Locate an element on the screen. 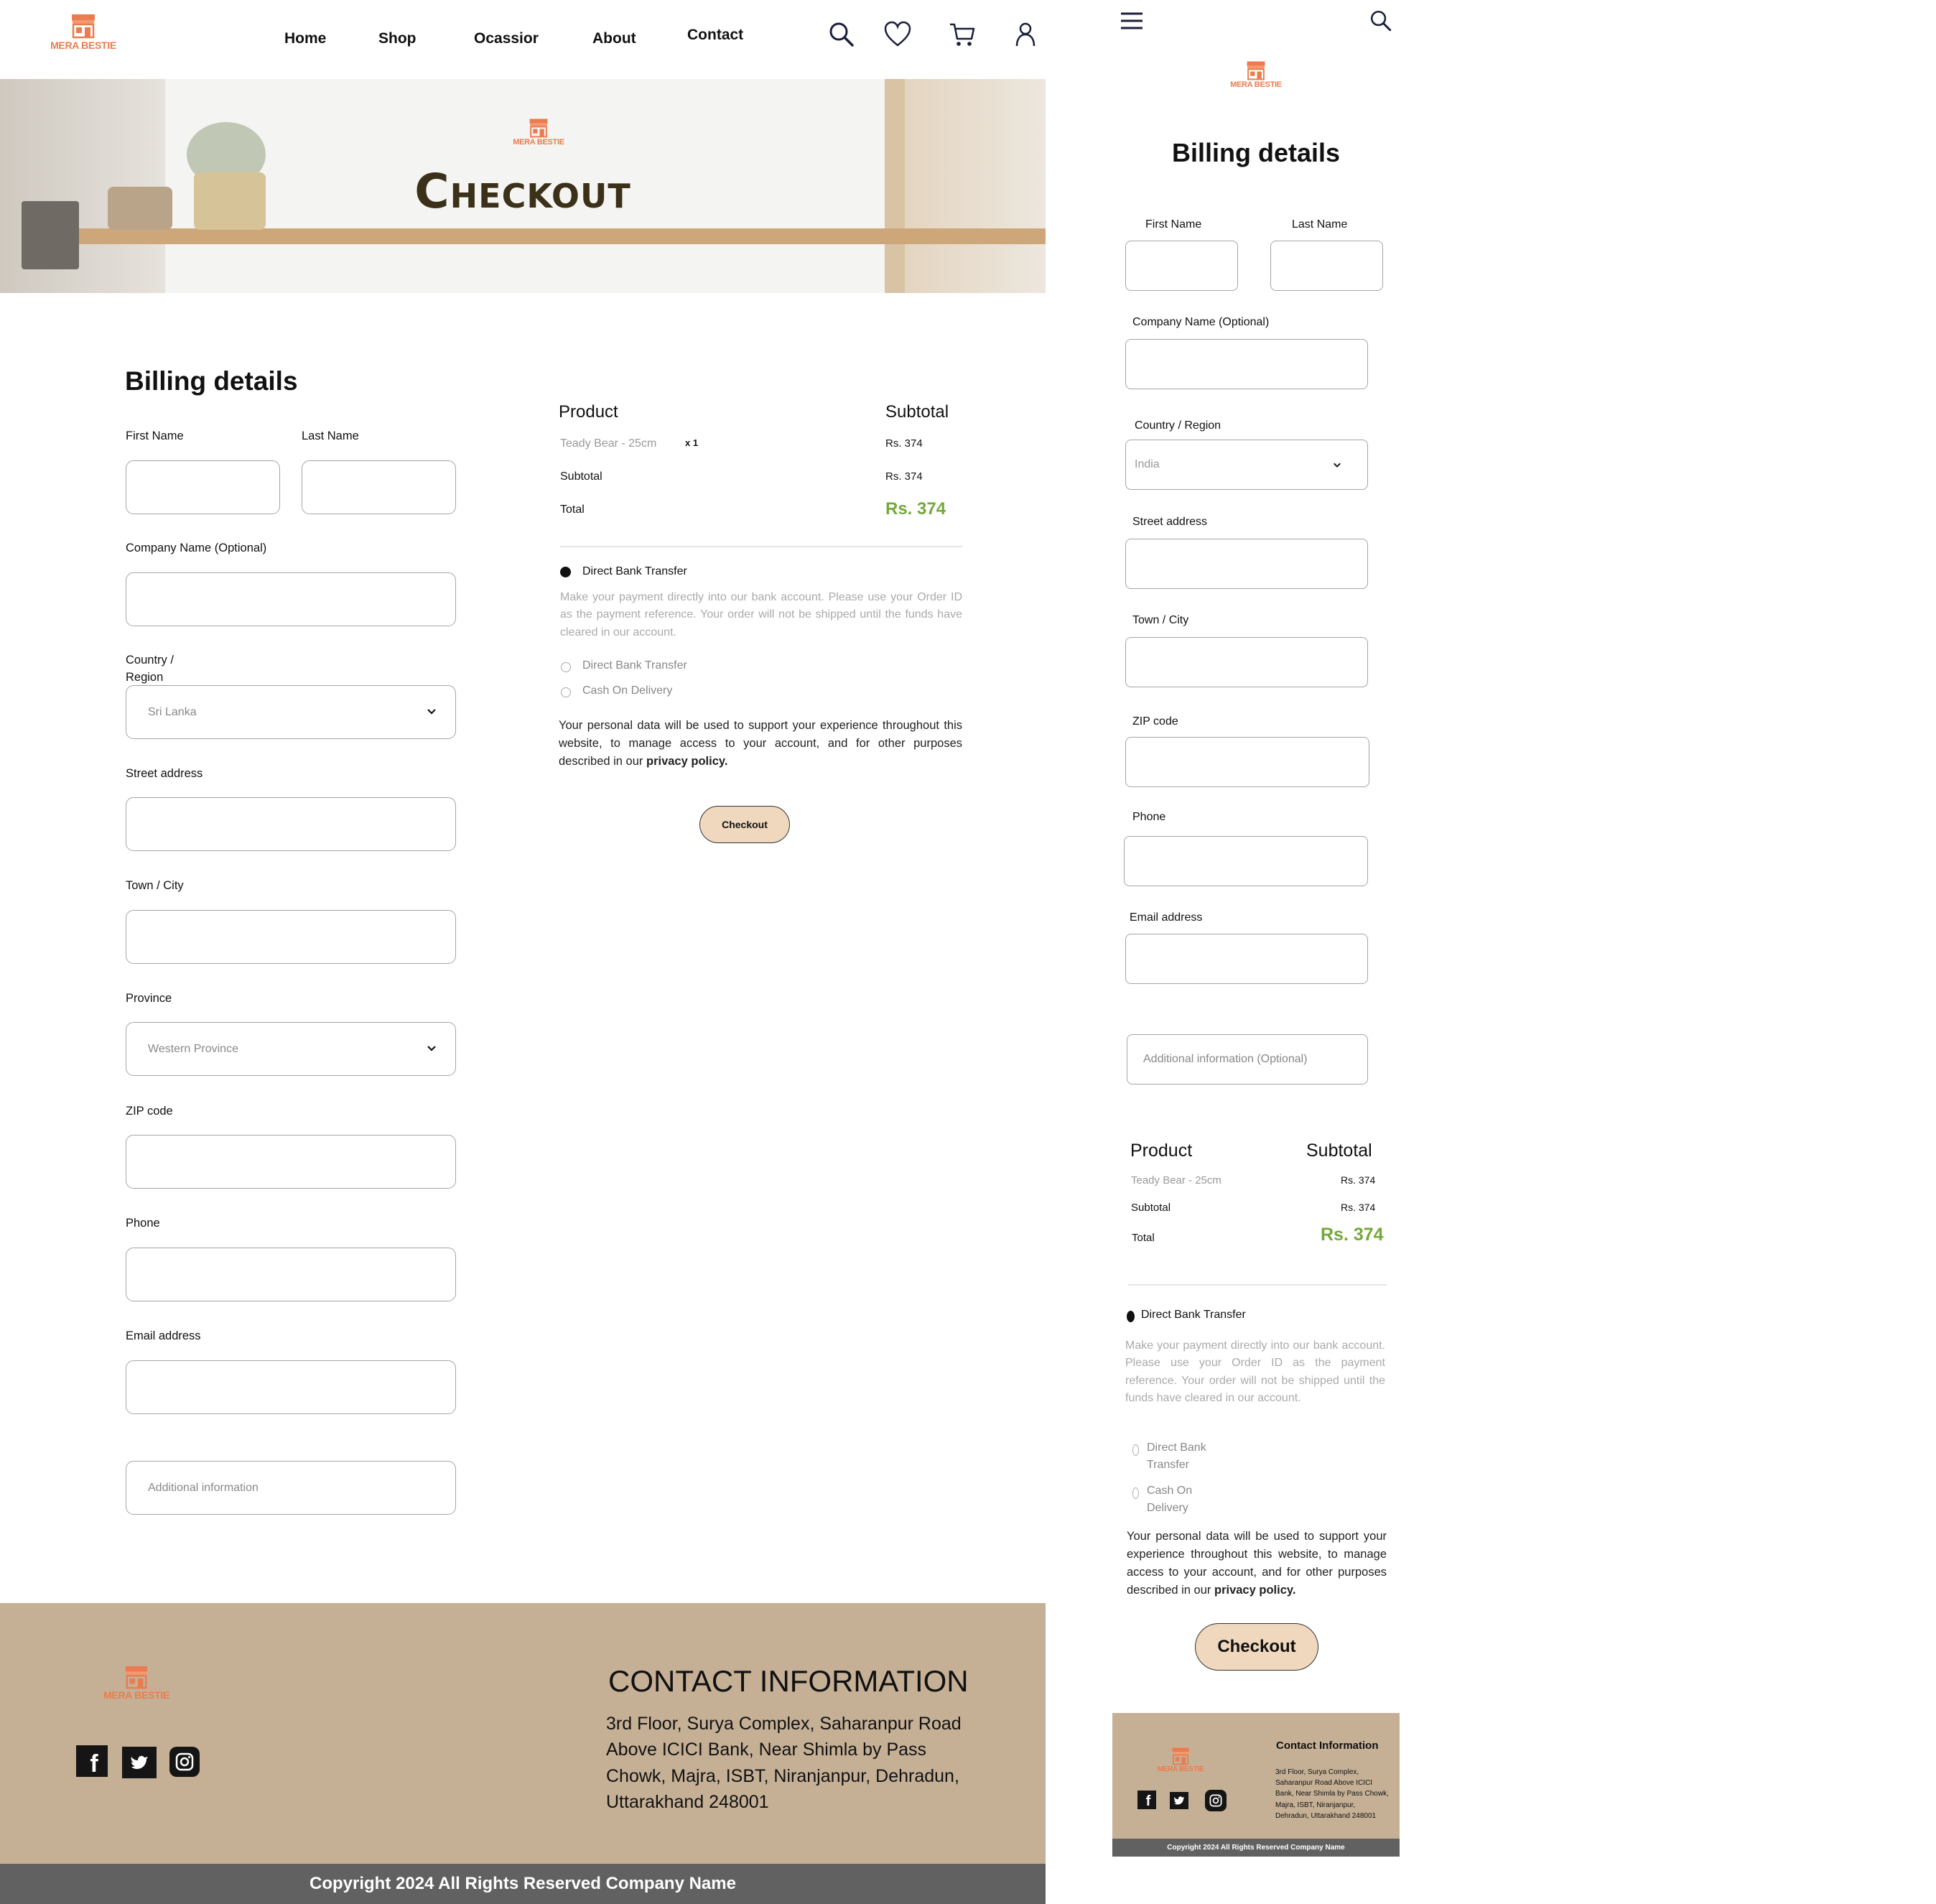 The height and width of the screenshot is (1904, 1936). mobile-street-input is located at coordinates (1246, 564).